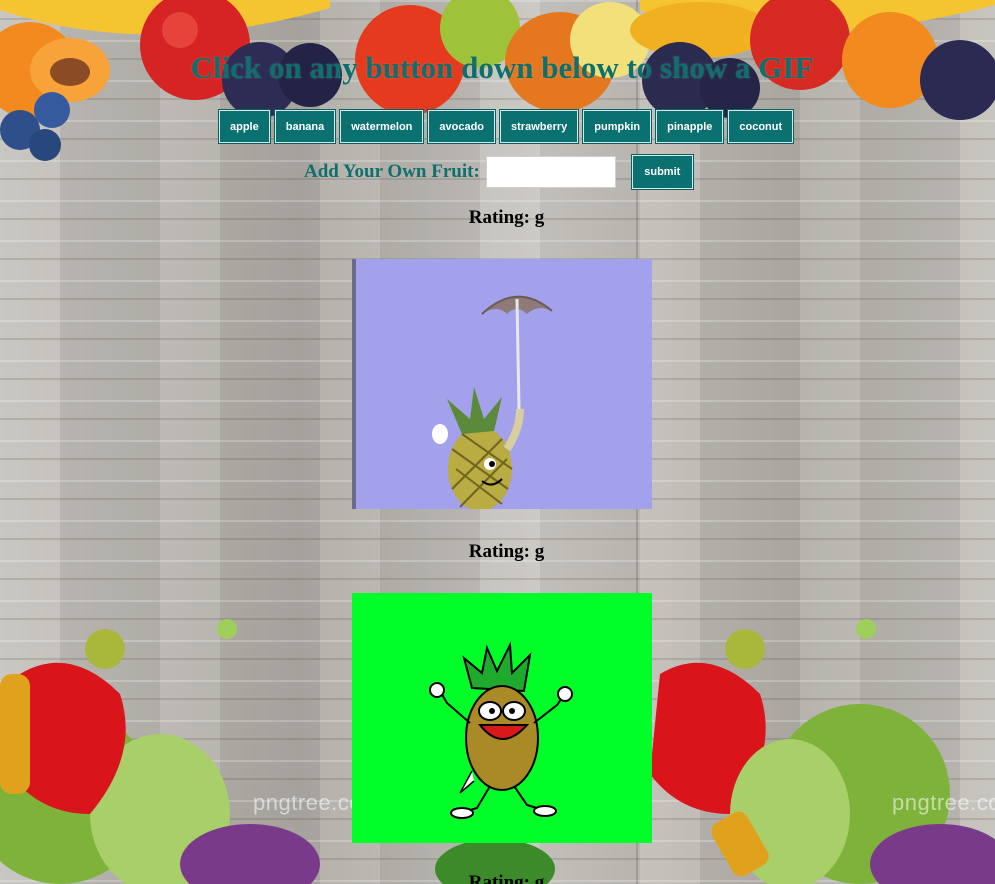 Image resolution: width=995 pixels, height=884 pixels. Describe the element at coordinates (617, 126) in the screenshot. I see `pumpkin-button: pumpkin` at that location.